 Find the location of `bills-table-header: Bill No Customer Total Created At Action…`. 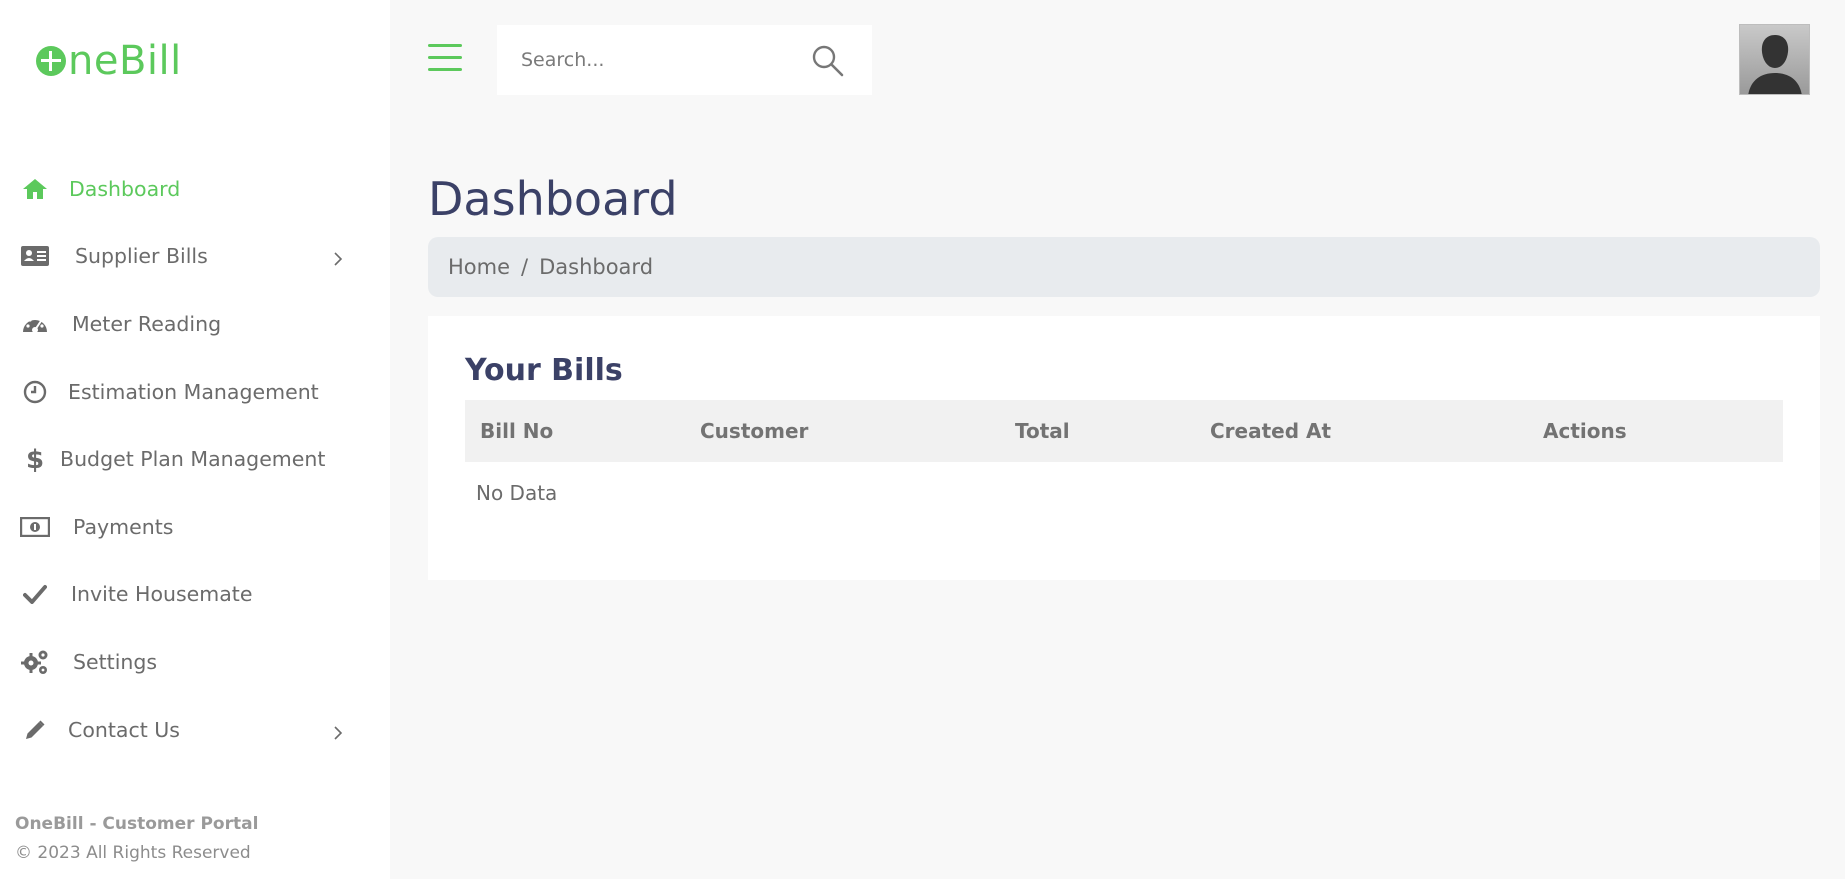

bills-table-header: Bill No Customer Total Created At Action… is located at coordinates (1124, 431).